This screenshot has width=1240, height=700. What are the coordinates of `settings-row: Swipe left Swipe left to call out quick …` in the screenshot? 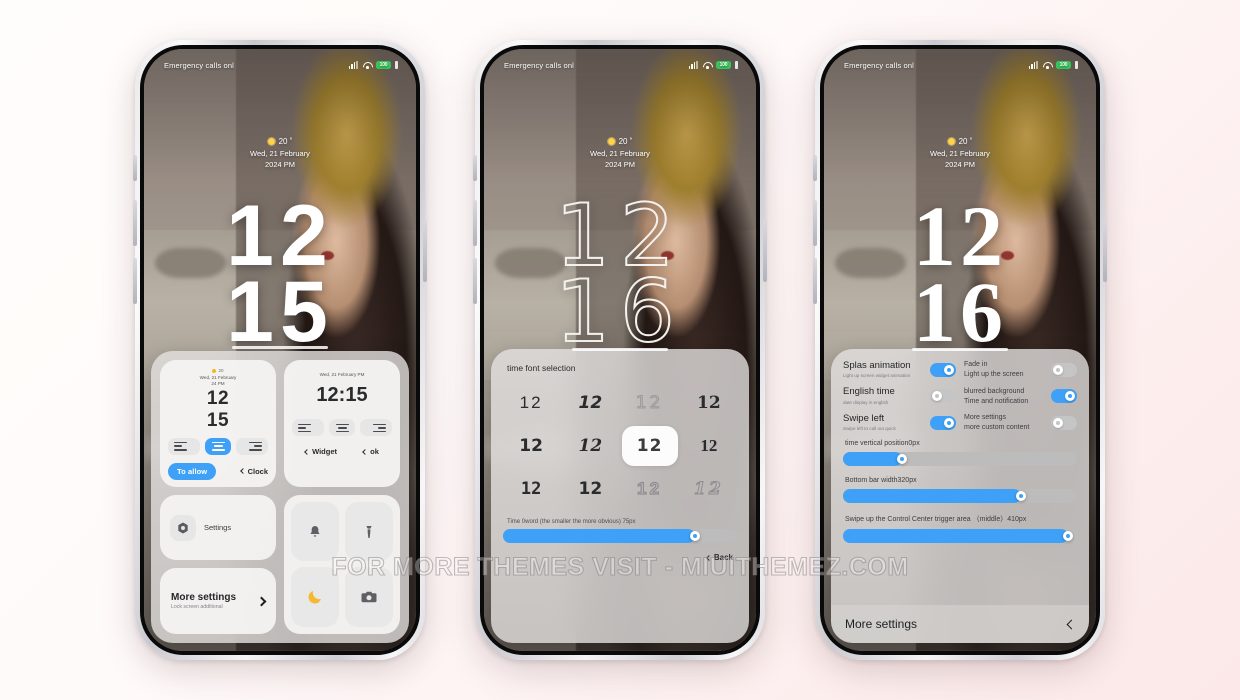 It's located at (960, 422).